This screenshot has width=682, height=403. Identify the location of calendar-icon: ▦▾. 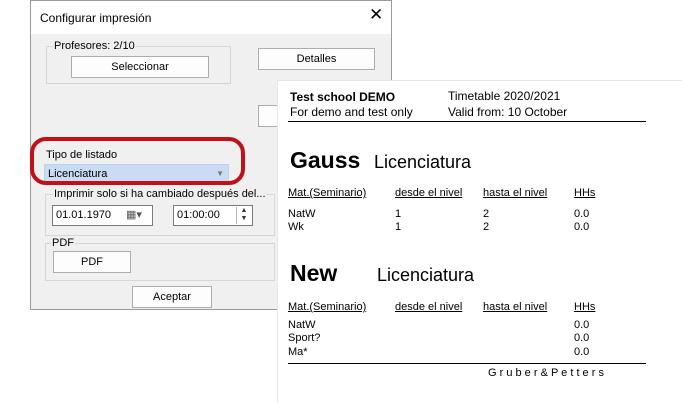
(134, 215).